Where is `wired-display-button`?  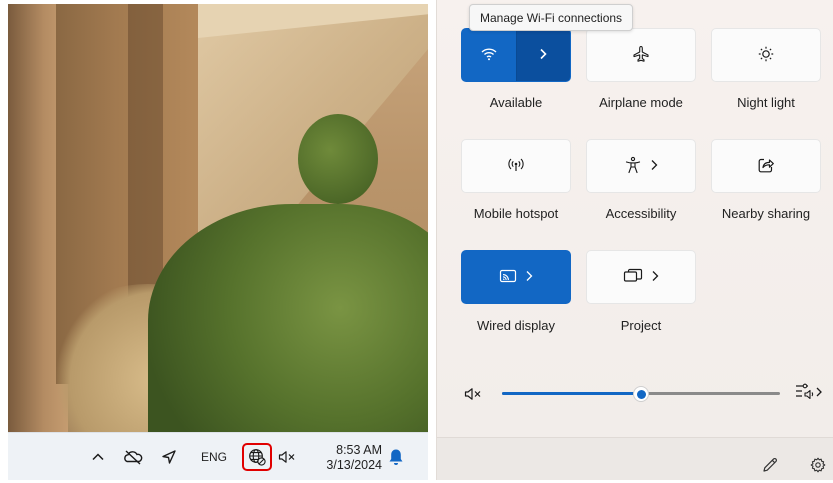
wired-display-button is located at coordinates (516, 277).